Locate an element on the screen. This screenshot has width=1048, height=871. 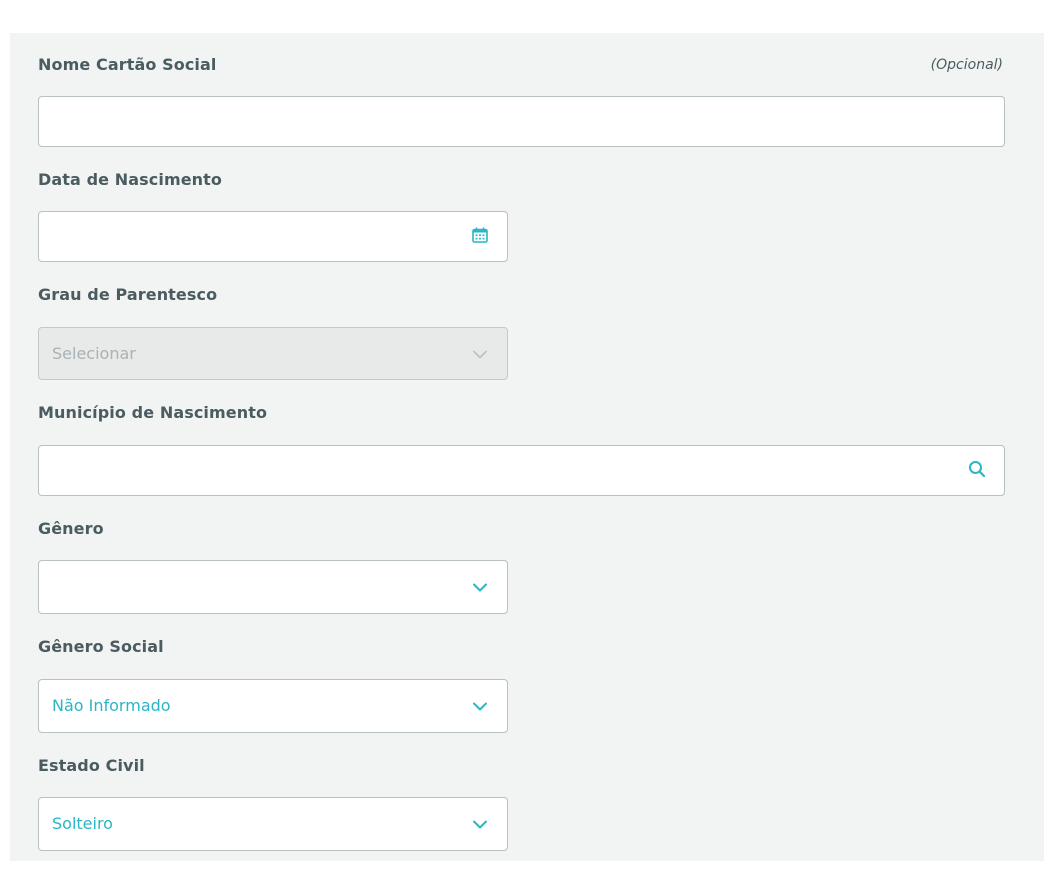
search-icon is located at coordinates (977, 471).